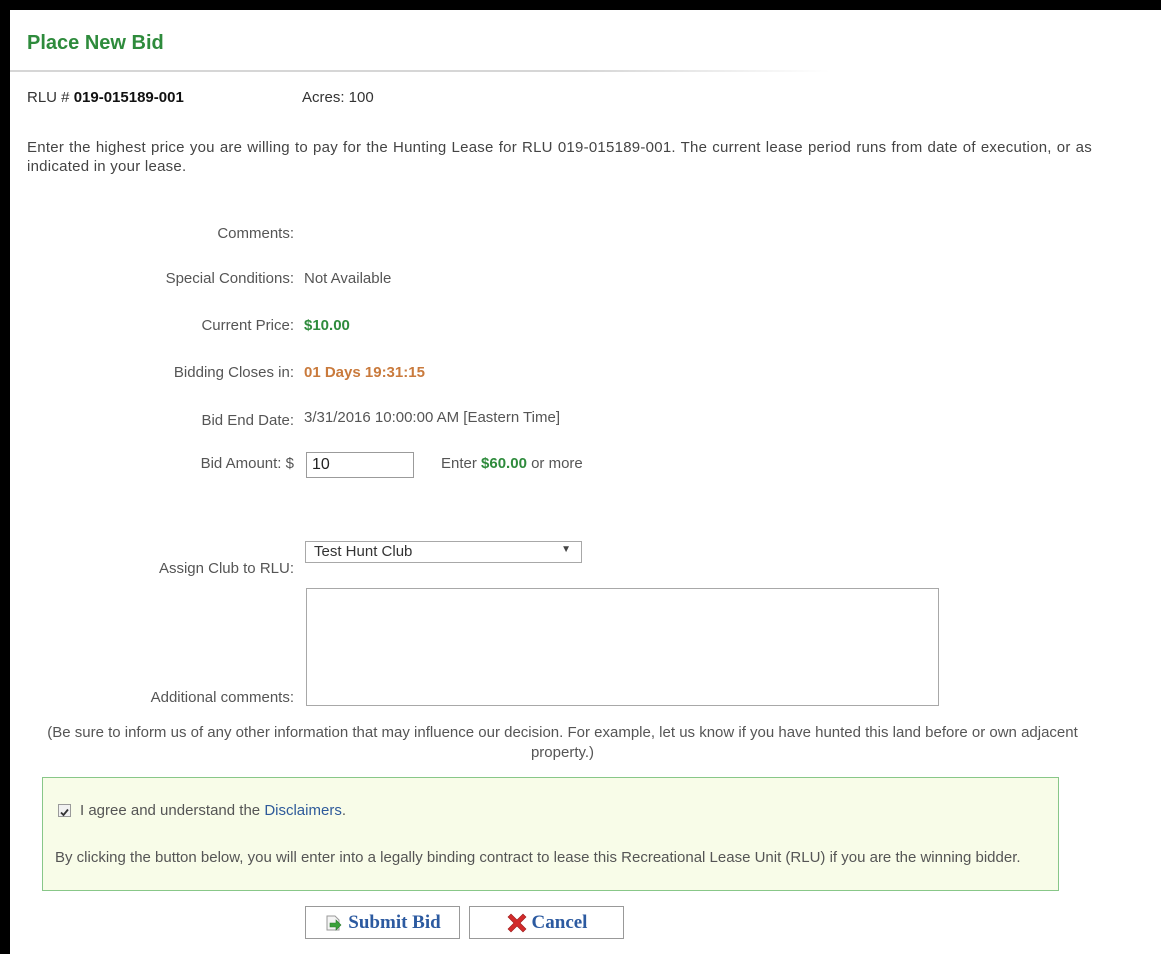  I want to click on acres: Acres: 100, so click(338, 97).